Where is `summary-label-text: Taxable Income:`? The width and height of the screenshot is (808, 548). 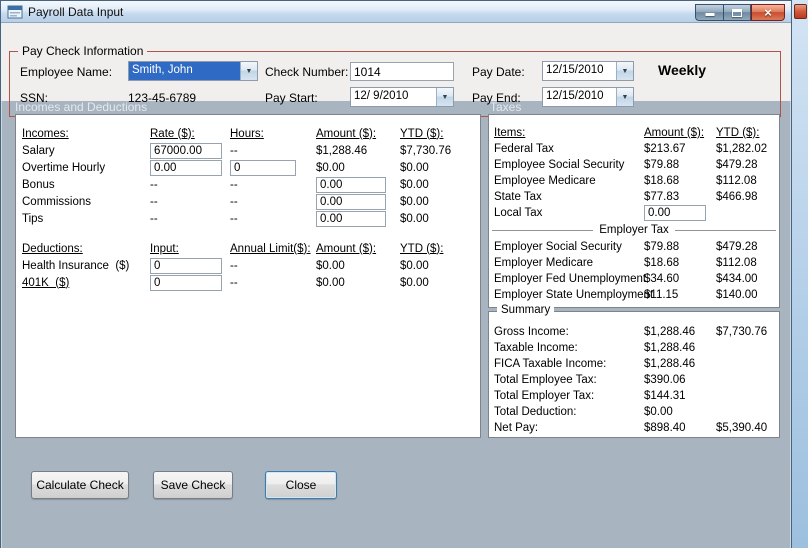
summary-label-text: Taxable Income: is located at coordinates (536, 348).